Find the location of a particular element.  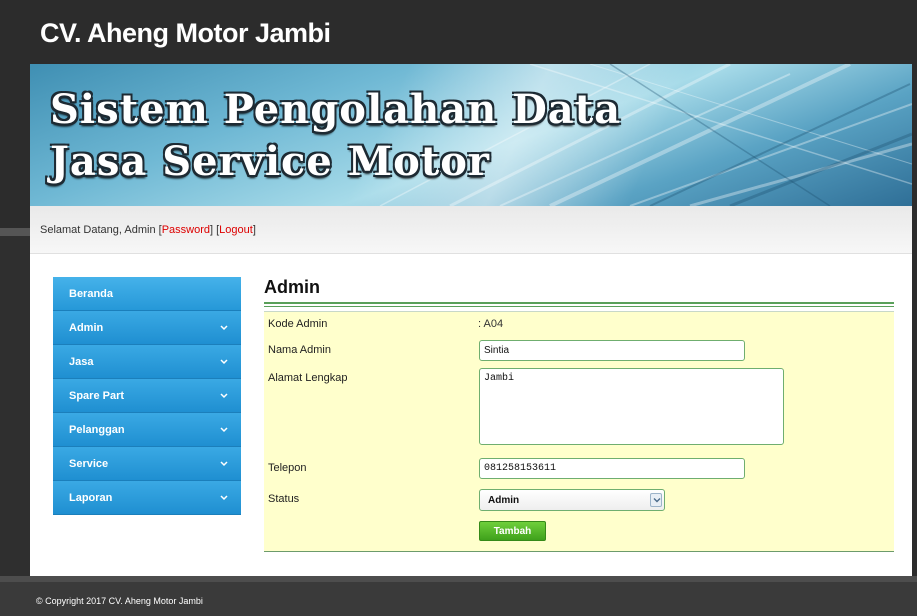

copyright-text: © Copyright 2017 CV. Aheng Motor Jambi is located at coordinates (119, 601).